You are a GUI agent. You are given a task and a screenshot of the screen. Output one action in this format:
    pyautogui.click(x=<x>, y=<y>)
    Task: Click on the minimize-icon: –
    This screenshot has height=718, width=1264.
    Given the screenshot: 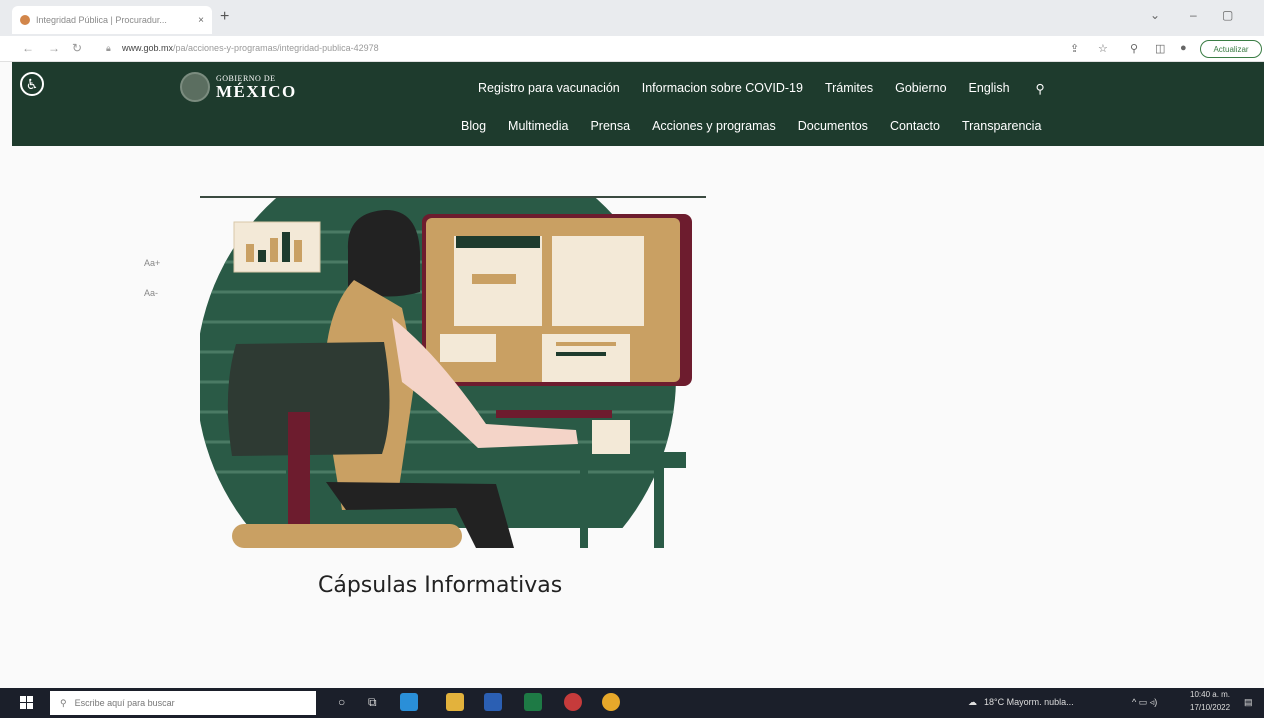 What is the action you would take?
    pyautogui.click(x=1193, y=15)
    